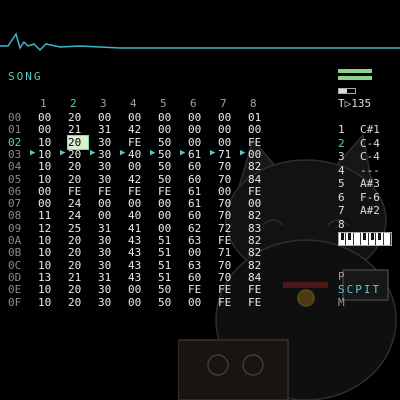 This screenshot has height=400, width=400. What do you see at coordinates (43, 103) in the screenshot?
I see `column-header-1: 1` at bounding box center [43, 103].